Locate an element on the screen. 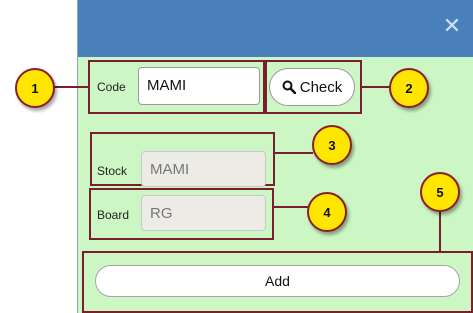 The height and width of the screenshot is (313, 473). check-button-label: Check is located at coordinates (321, 87).